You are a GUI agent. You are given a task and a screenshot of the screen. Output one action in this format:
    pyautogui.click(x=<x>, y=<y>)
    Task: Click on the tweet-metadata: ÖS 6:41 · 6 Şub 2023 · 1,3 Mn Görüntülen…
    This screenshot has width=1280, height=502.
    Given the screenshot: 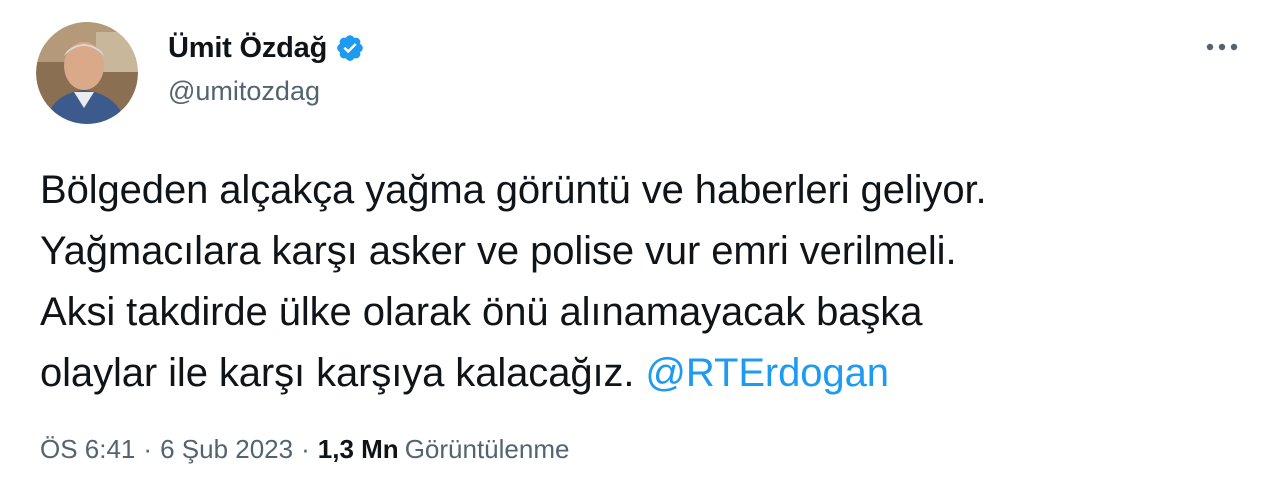 What is the action you would take?
    pyautogui.click(x=304, y=449)
    